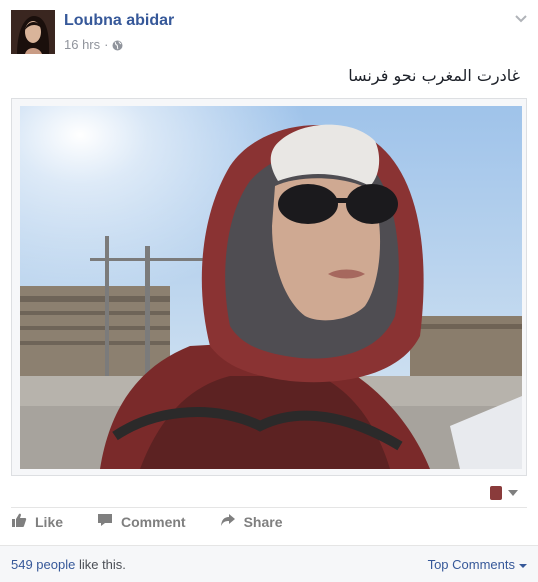 This screenshot has width=538, height=582. I want to click on likes-summary: 549 people like this., so click(68, 564).